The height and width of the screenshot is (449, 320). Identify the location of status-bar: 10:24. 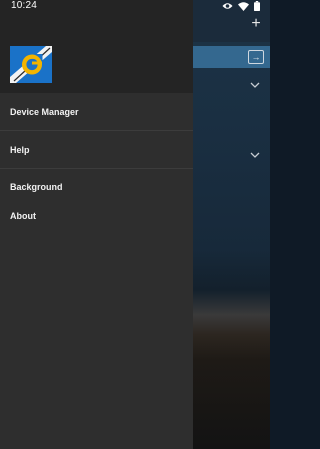
(135, 6).